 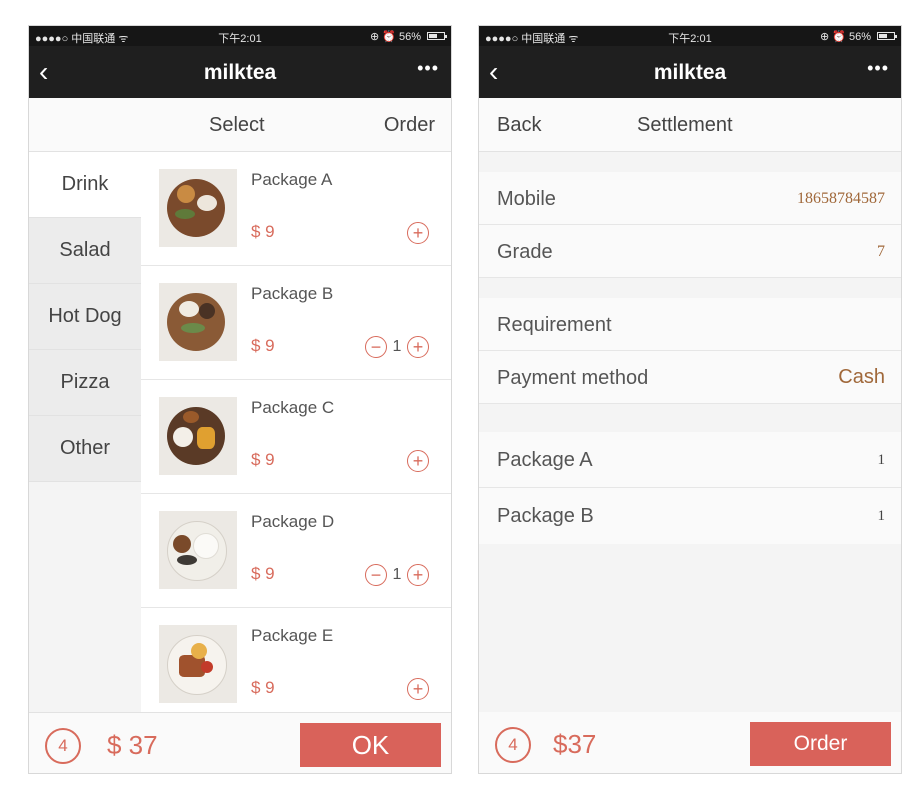 I want to click on mobile-value: 18658784587, so click(x=841, y=198).